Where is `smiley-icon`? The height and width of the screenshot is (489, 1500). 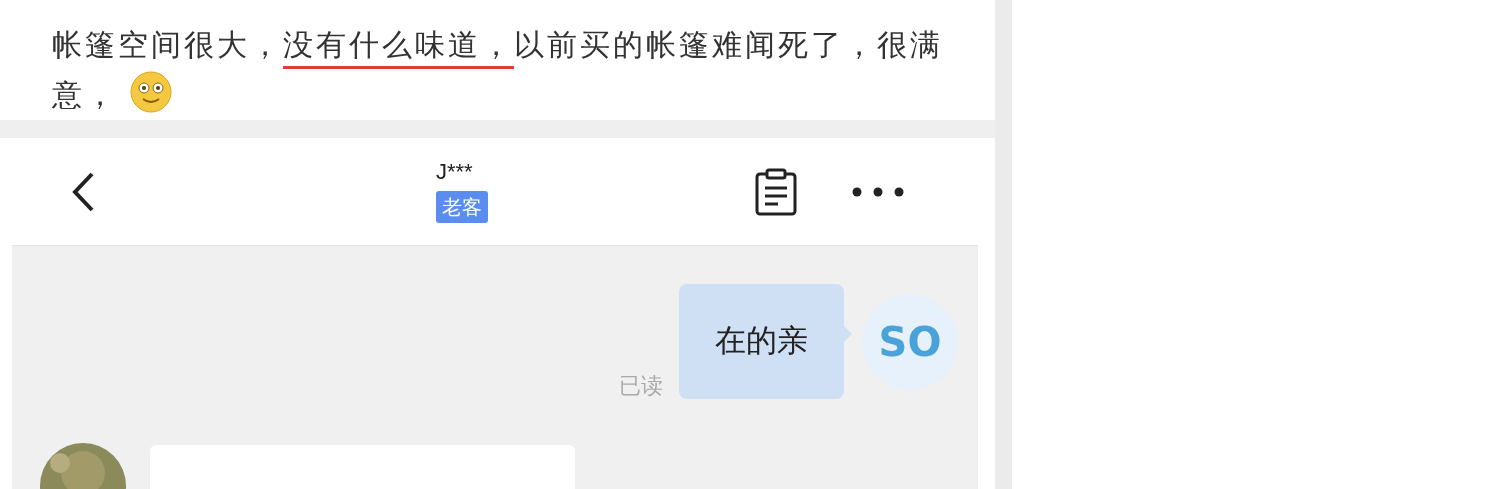 smiley-icon is located at coordinates (151, 92).